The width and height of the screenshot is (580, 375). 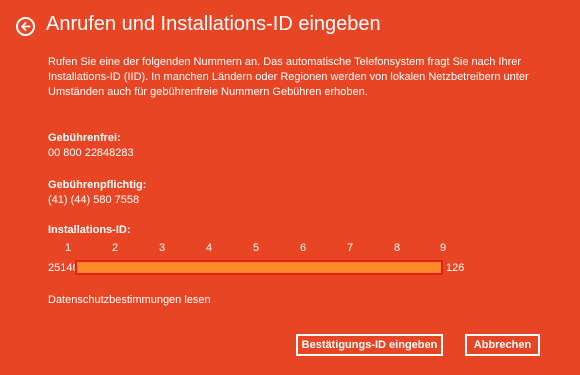 What do you see at coordinates (256, 248) in the screenshot?
I see `id-group-number: 5` at bounding box center [256, 248].